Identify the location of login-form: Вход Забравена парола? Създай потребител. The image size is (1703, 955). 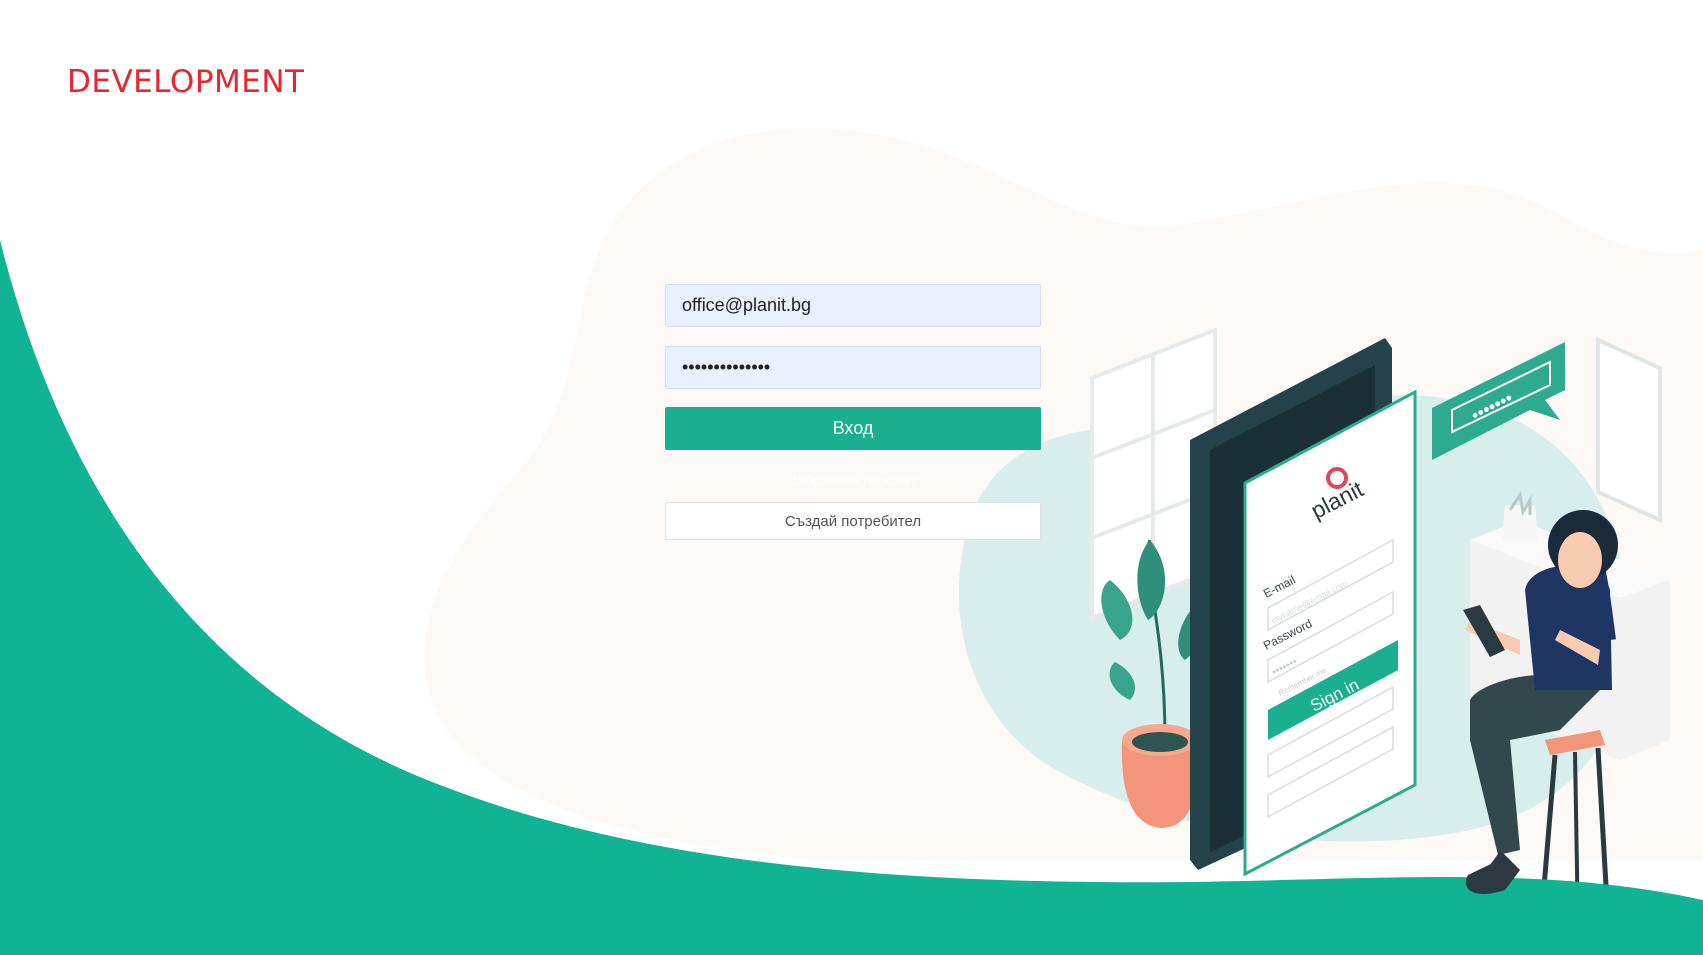
(853, 412).